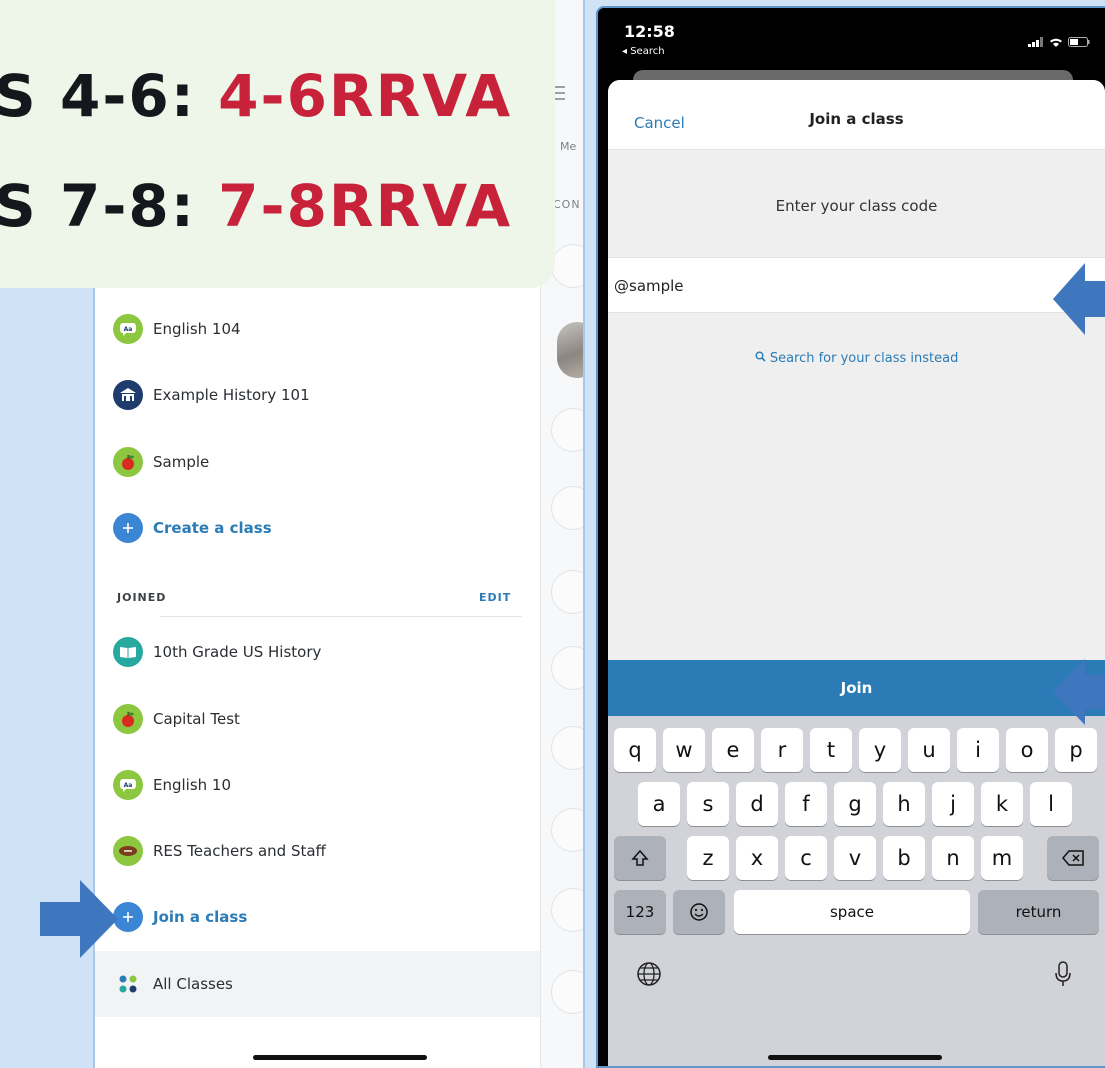  I want to click on key-n: n, so click(953, 858).